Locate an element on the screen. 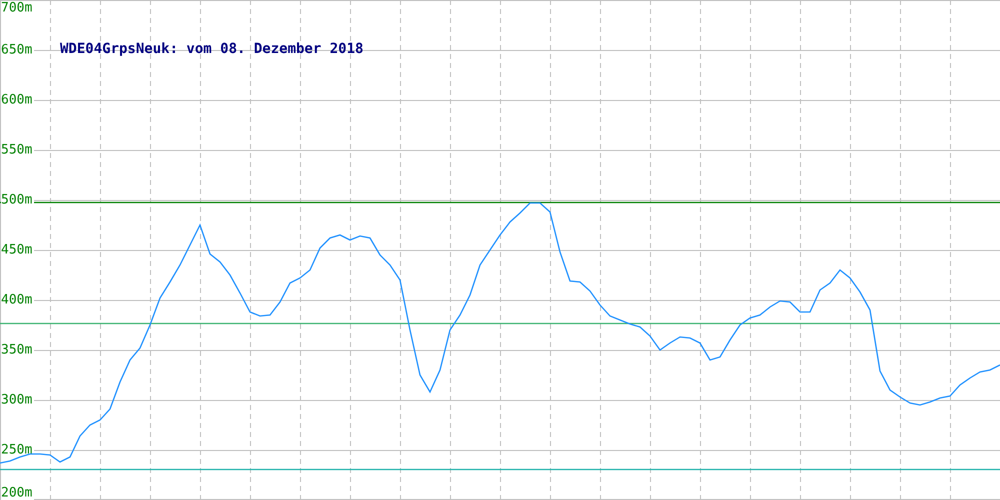 Image resolution: width=1000 pixels, height=500 pixels. axis-label: 650m is located at coordinates (16, 50).